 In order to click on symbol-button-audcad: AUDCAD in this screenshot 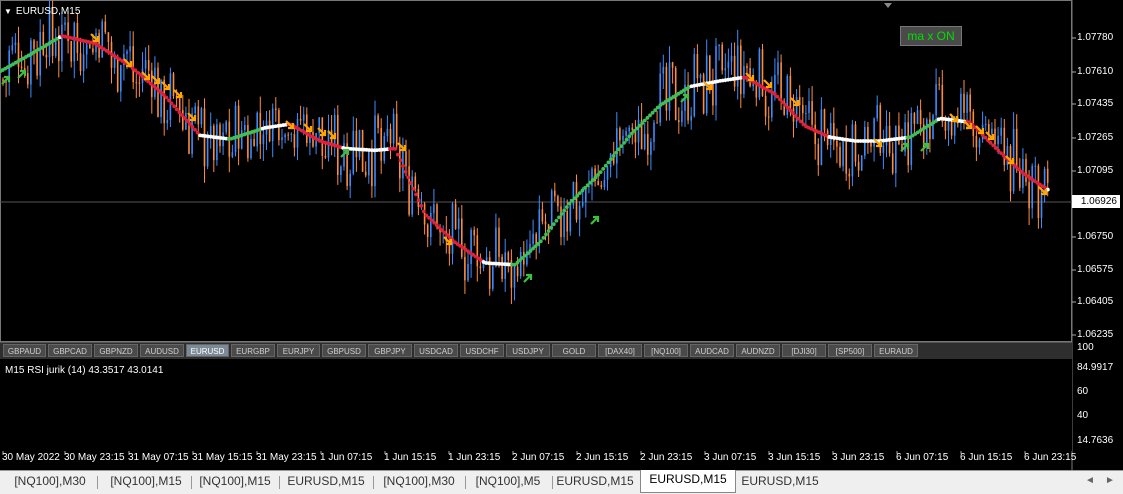, I will do `click(712, 350)`.